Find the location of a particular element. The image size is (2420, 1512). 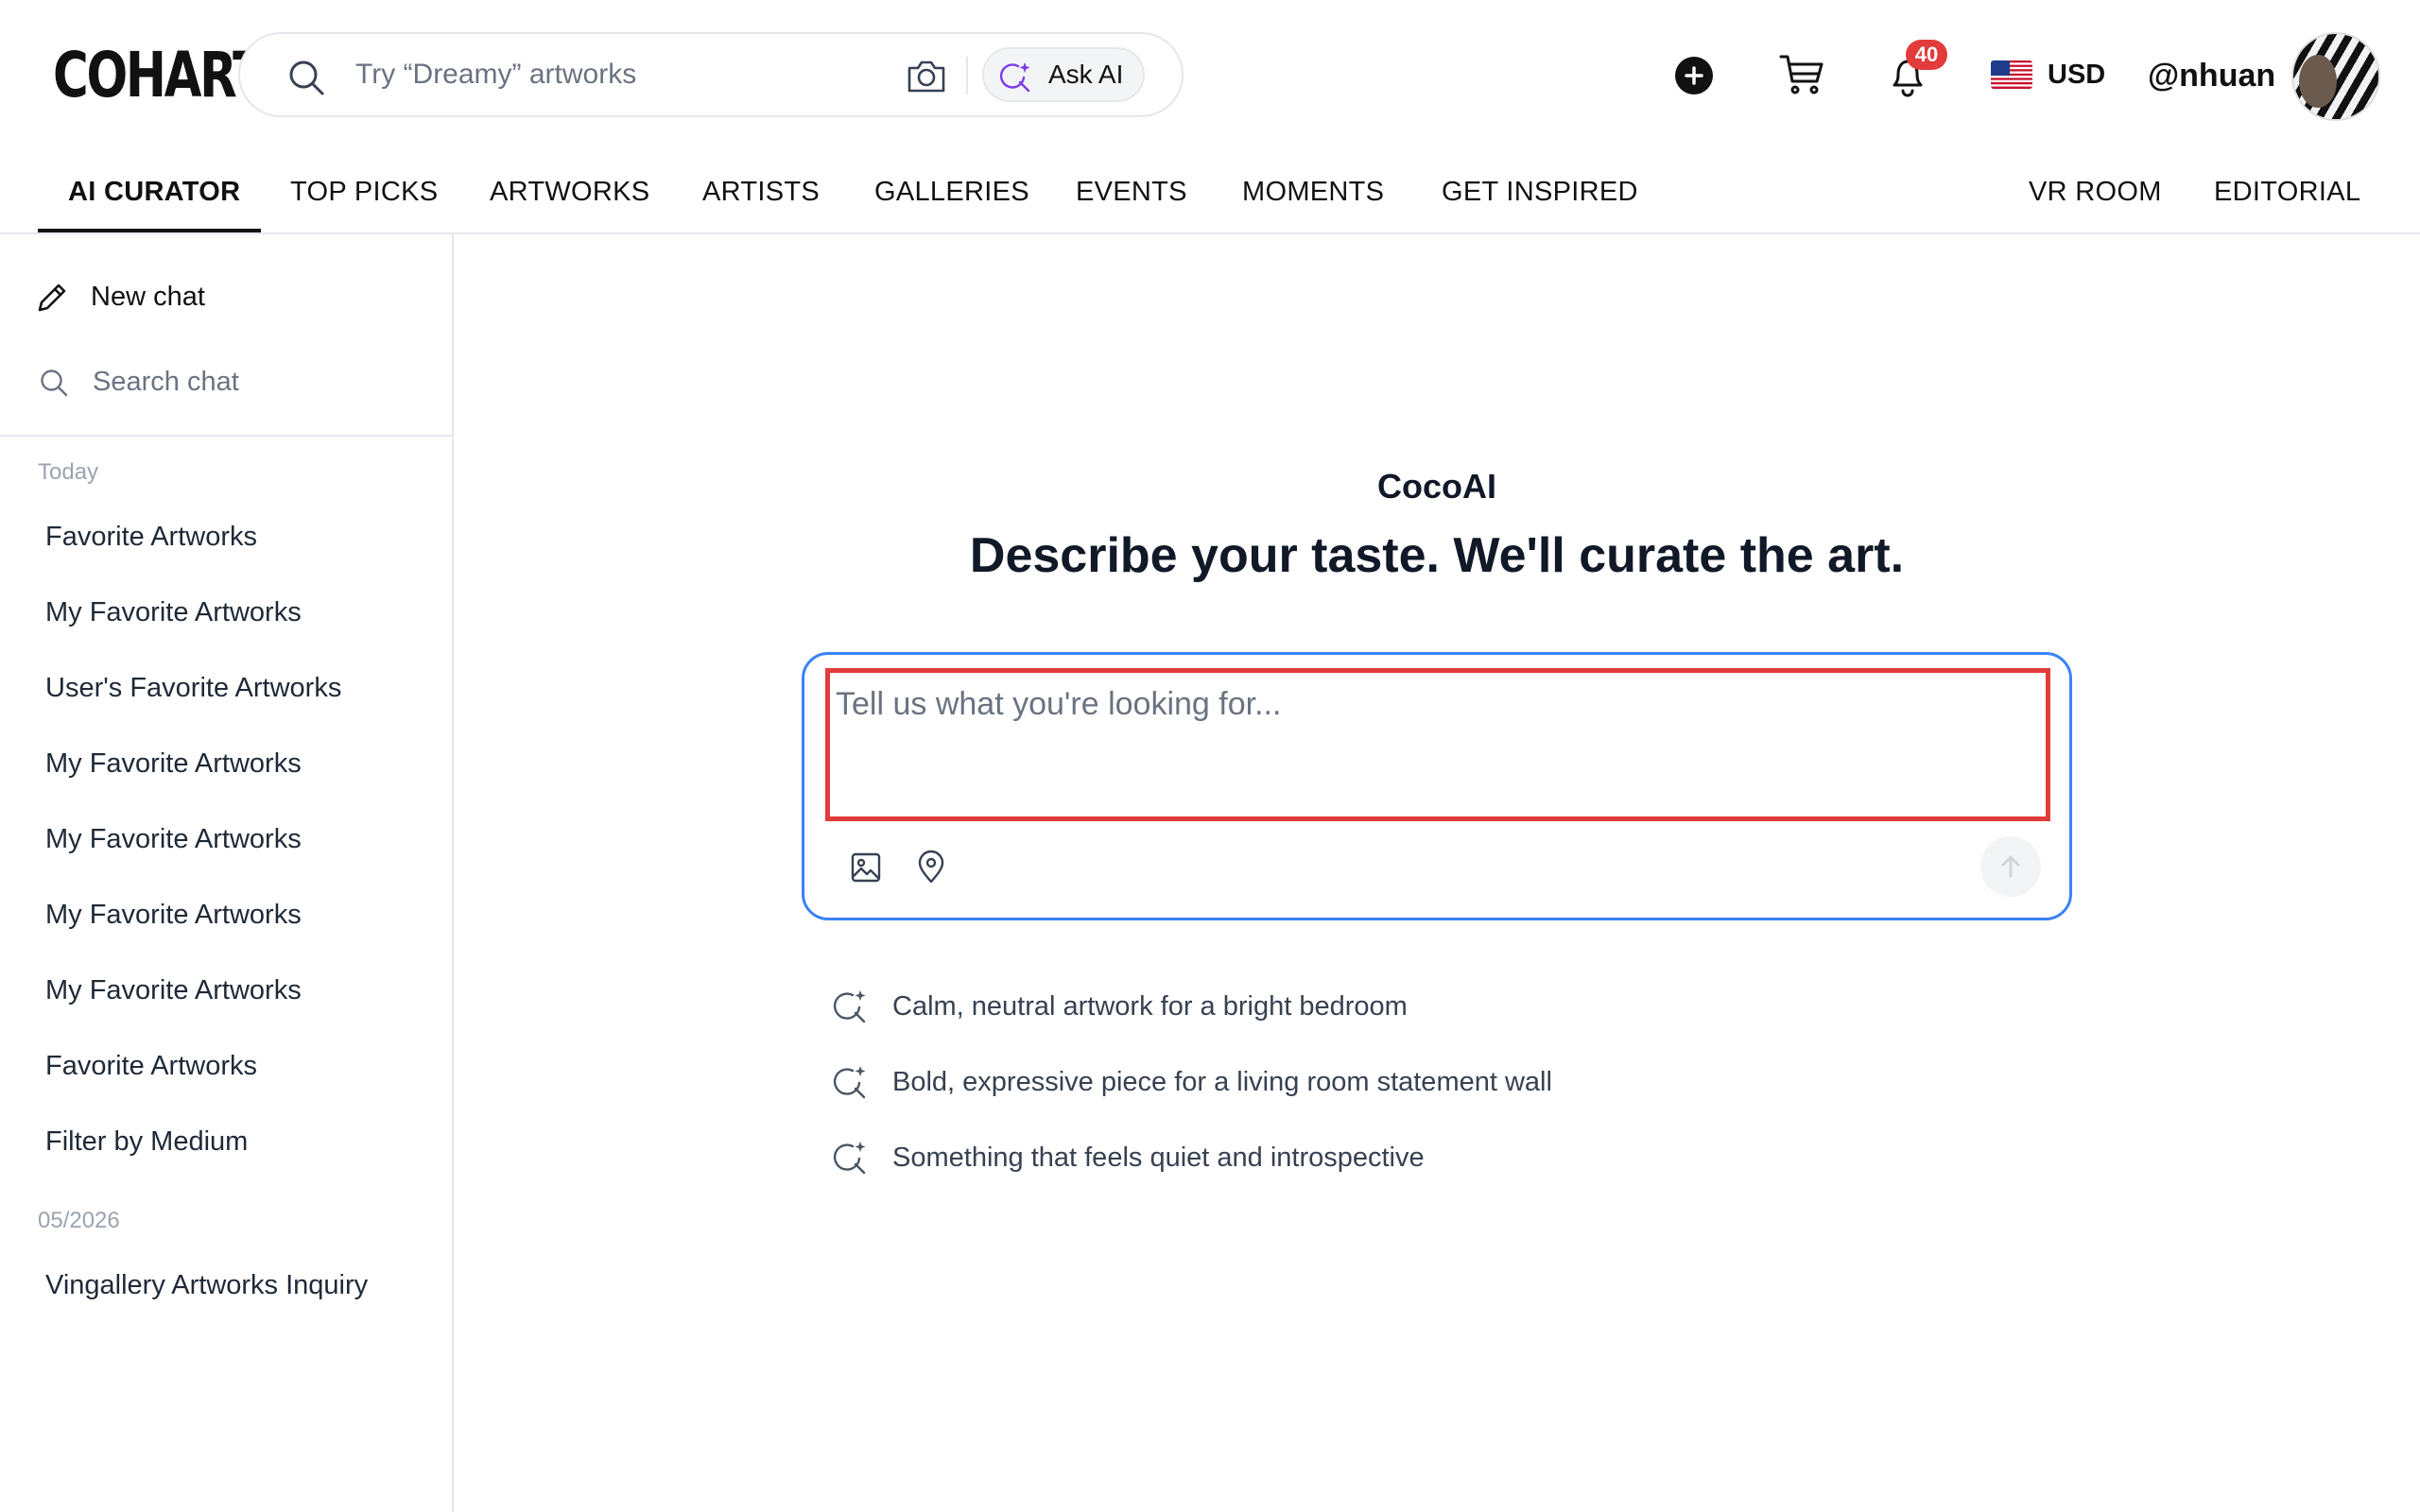

nav-artworks: ARTWORKS is located at coordinates (569, 196).